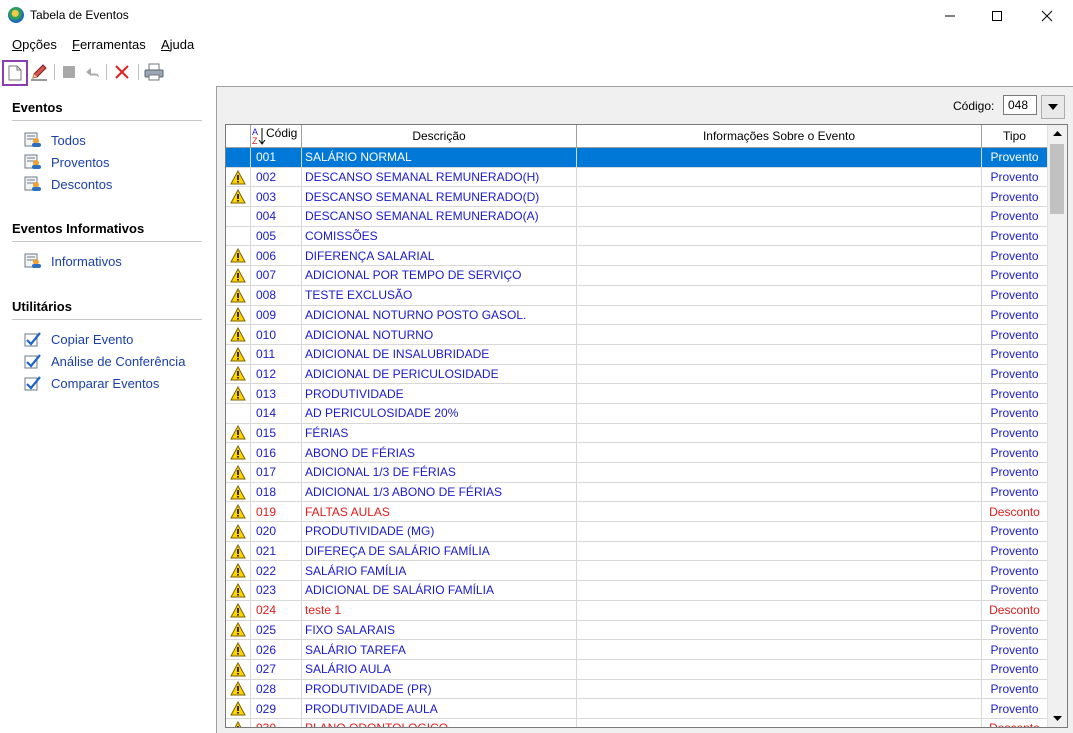 Image resolution: width=1073 pixels, height=733 pixels. I want to click on sidebar-item-todos: Todos, so click(55, 140).